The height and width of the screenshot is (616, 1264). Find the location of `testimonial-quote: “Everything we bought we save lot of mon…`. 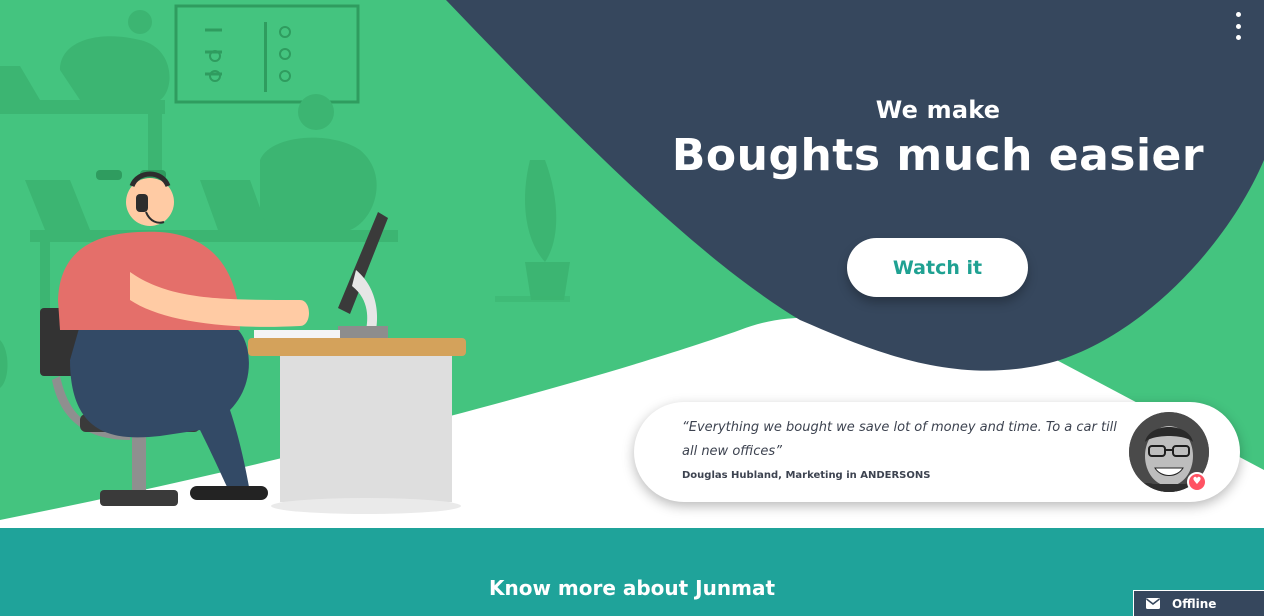

testimonial-quote: “Everything we bought we save lot of mon… is located at coordinates (899, 439).